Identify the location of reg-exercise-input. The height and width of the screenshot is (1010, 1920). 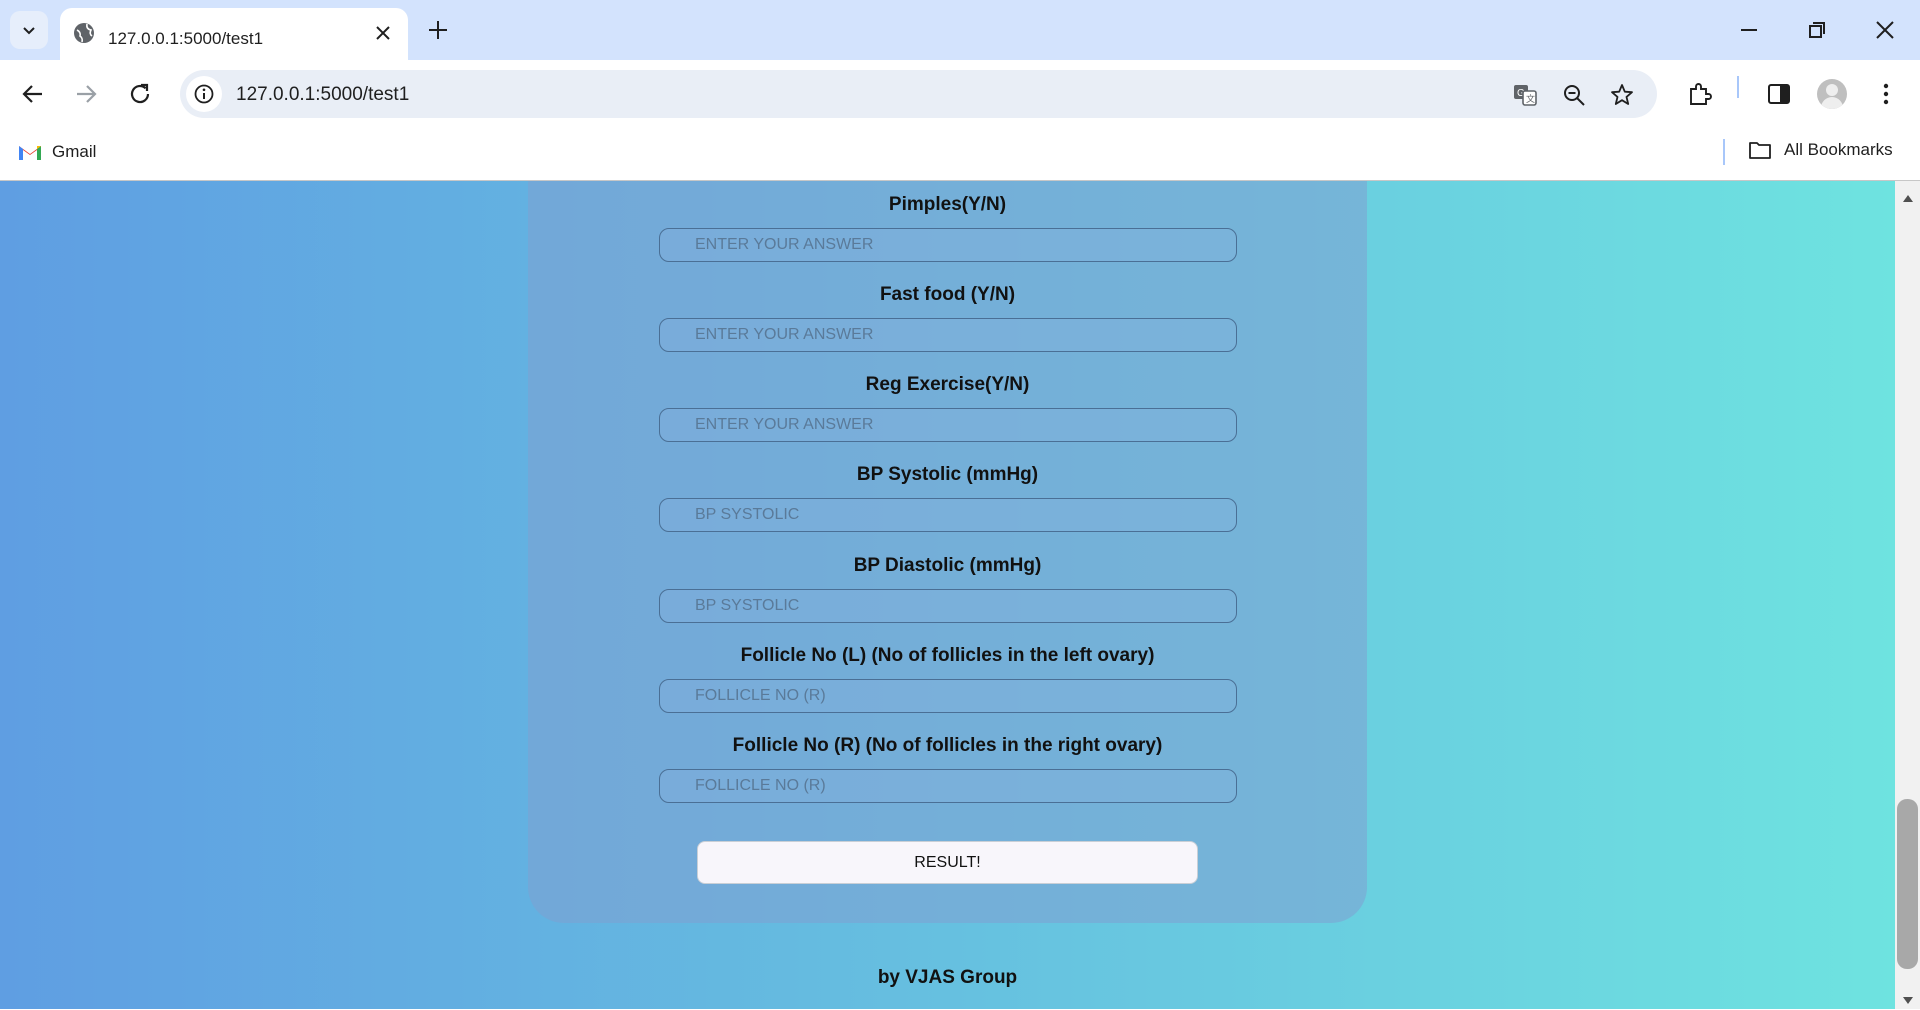
(948, 425).